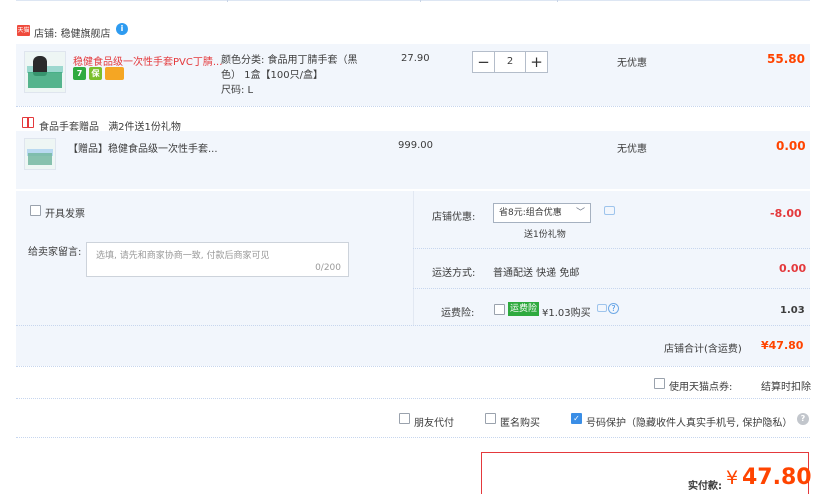  What do you see at coordinates (415, 145) in the screenshot?
I see `gift-price: 999.00` at bounding box center [415, 145].